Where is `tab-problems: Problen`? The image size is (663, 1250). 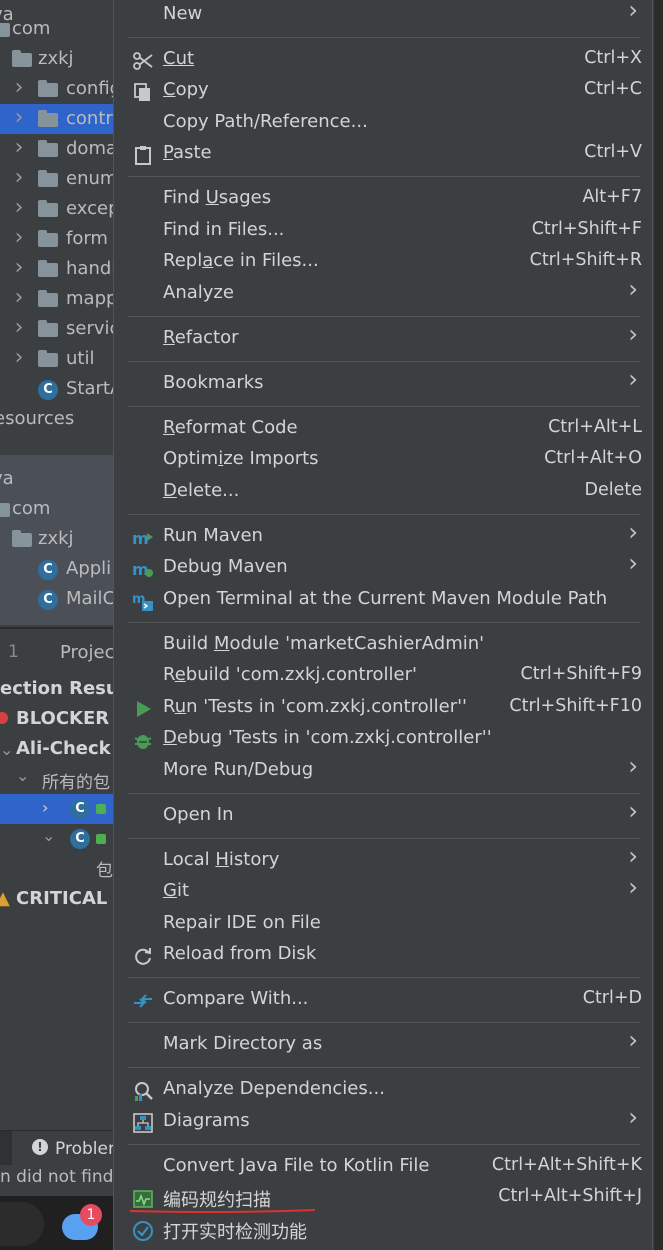
tab-problems: Problen is located at coordinates (87, 1149).